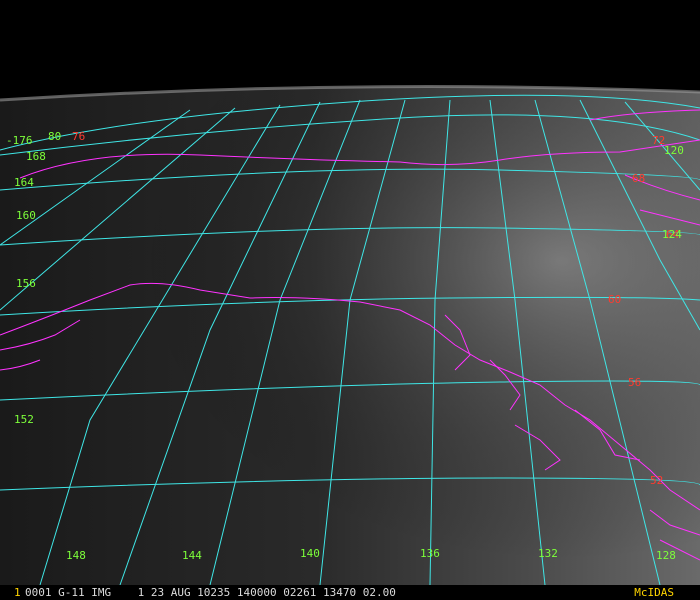  What do you see at coordinates (634, 382) in the screenshot?
I see `lat-label-56: 56` at bounding box center [634, 382].